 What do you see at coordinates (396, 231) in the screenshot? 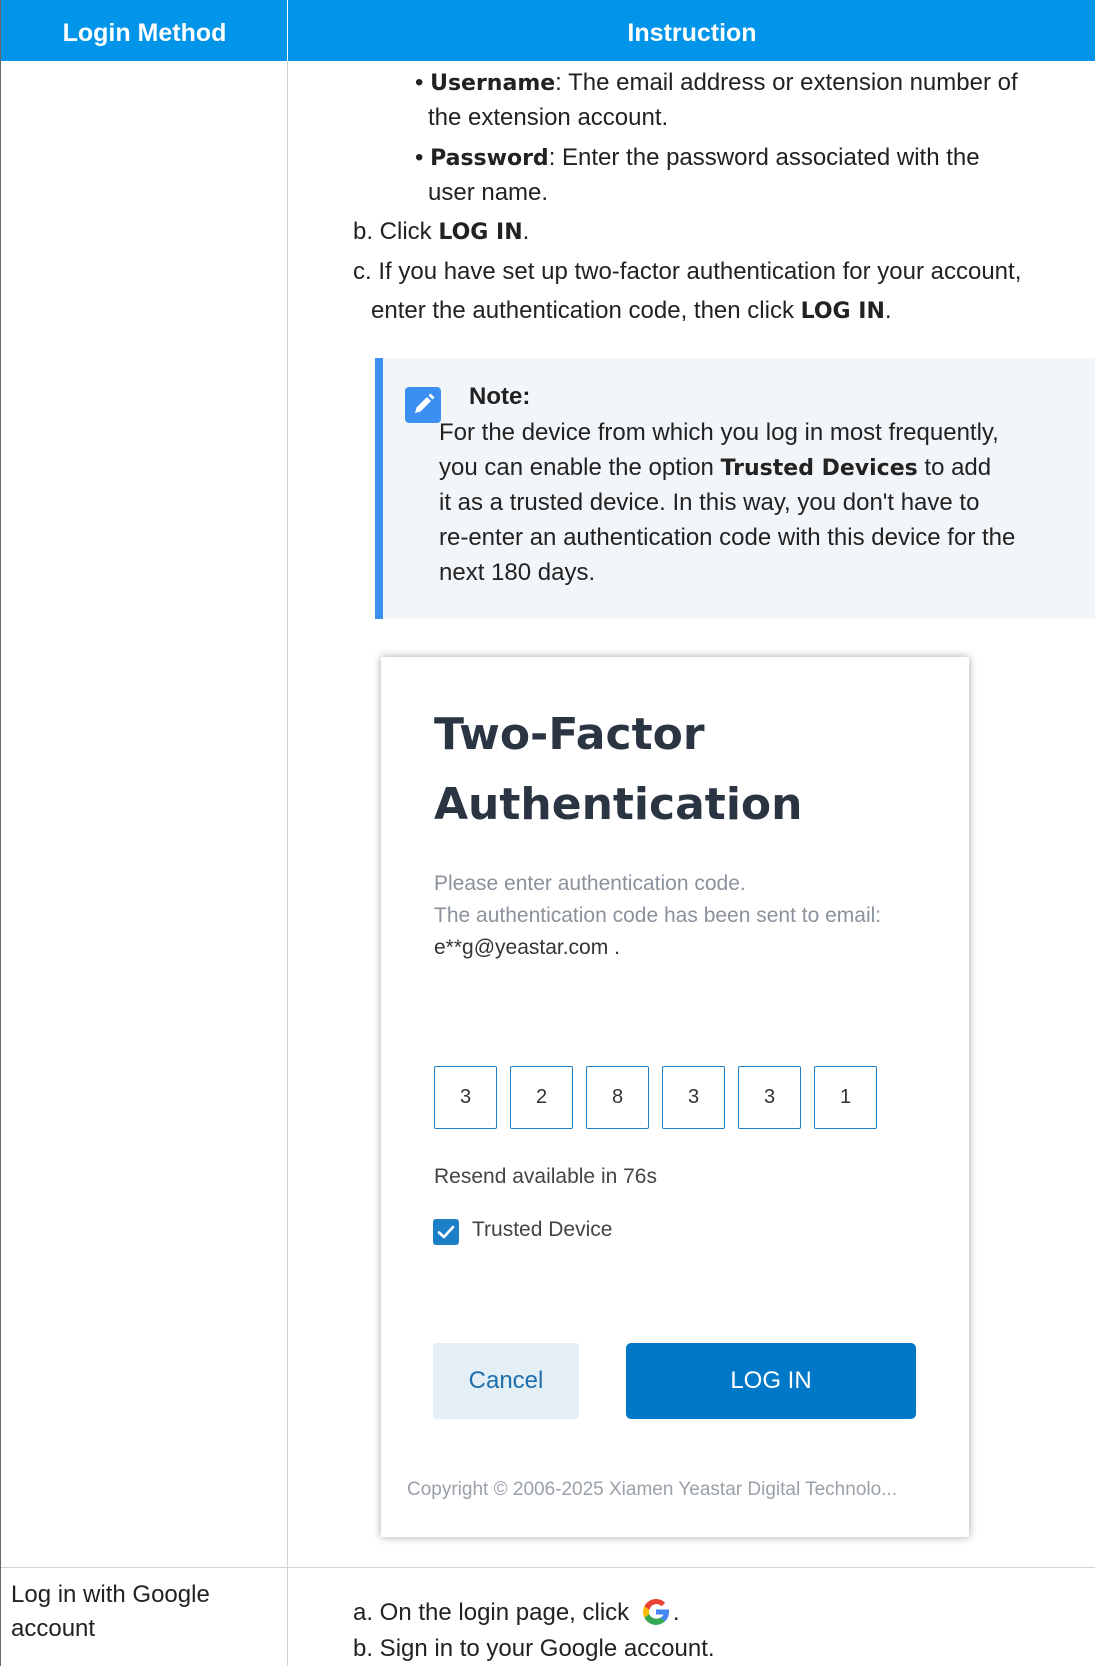
I see `step-b-prefix: b. Click` at bounding box center [396, 231].